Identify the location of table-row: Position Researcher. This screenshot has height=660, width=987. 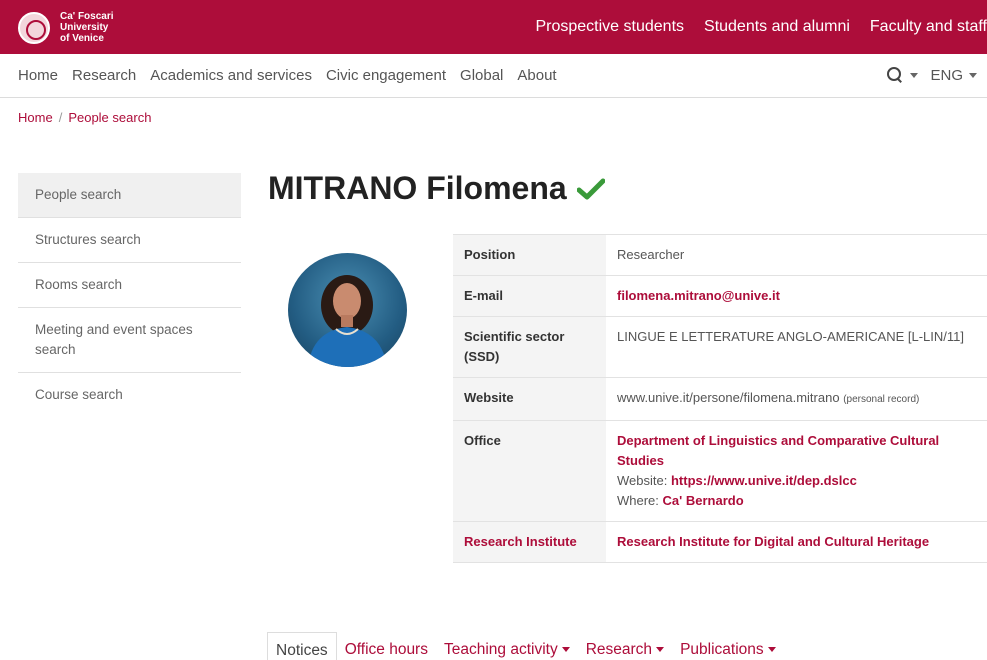
(720, 255).